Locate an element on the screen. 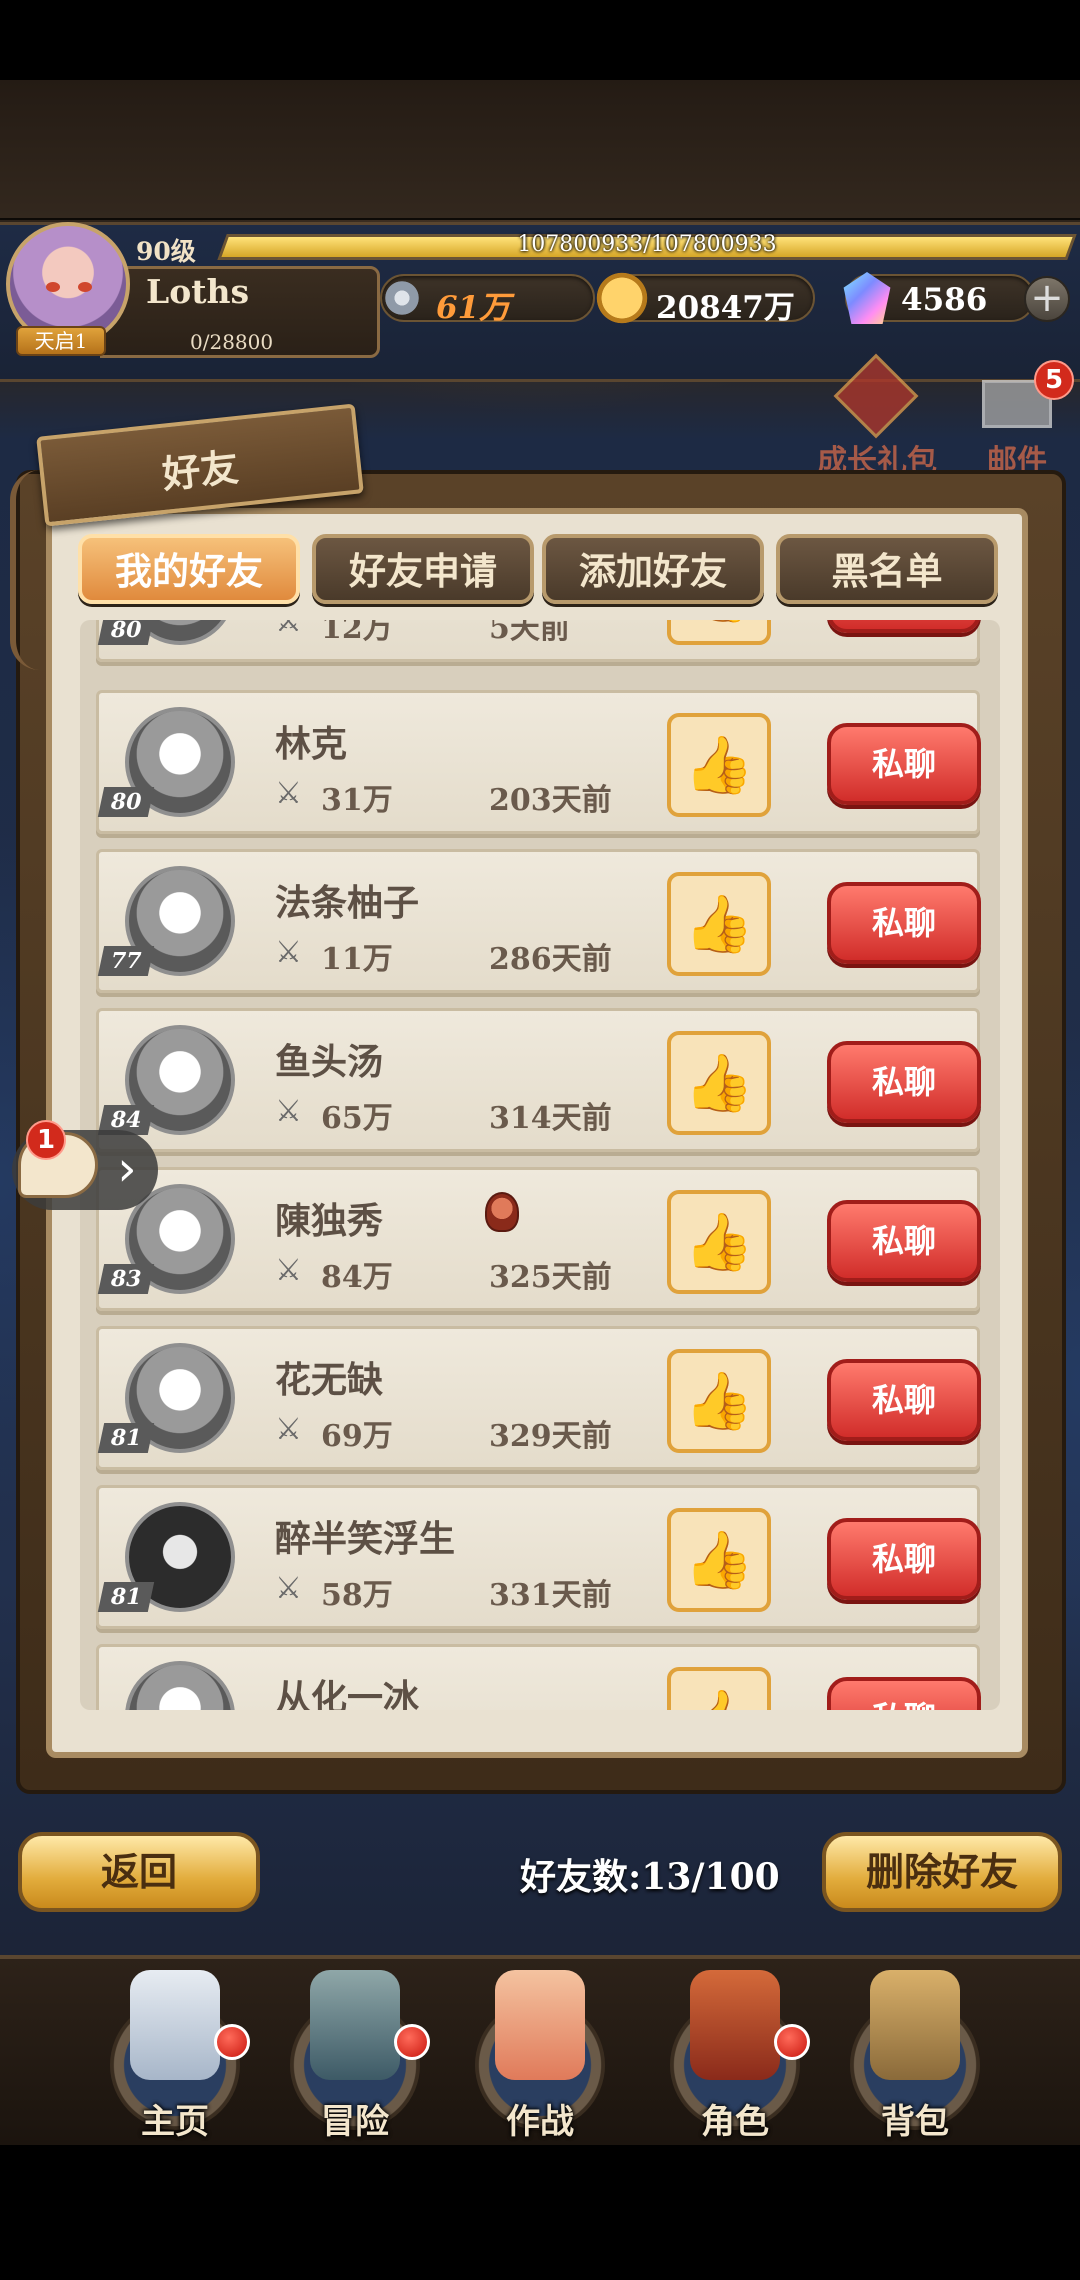 This screenshot has width=1080, height=2280. gem-display: 4586 is located at coordinates (939, 298).